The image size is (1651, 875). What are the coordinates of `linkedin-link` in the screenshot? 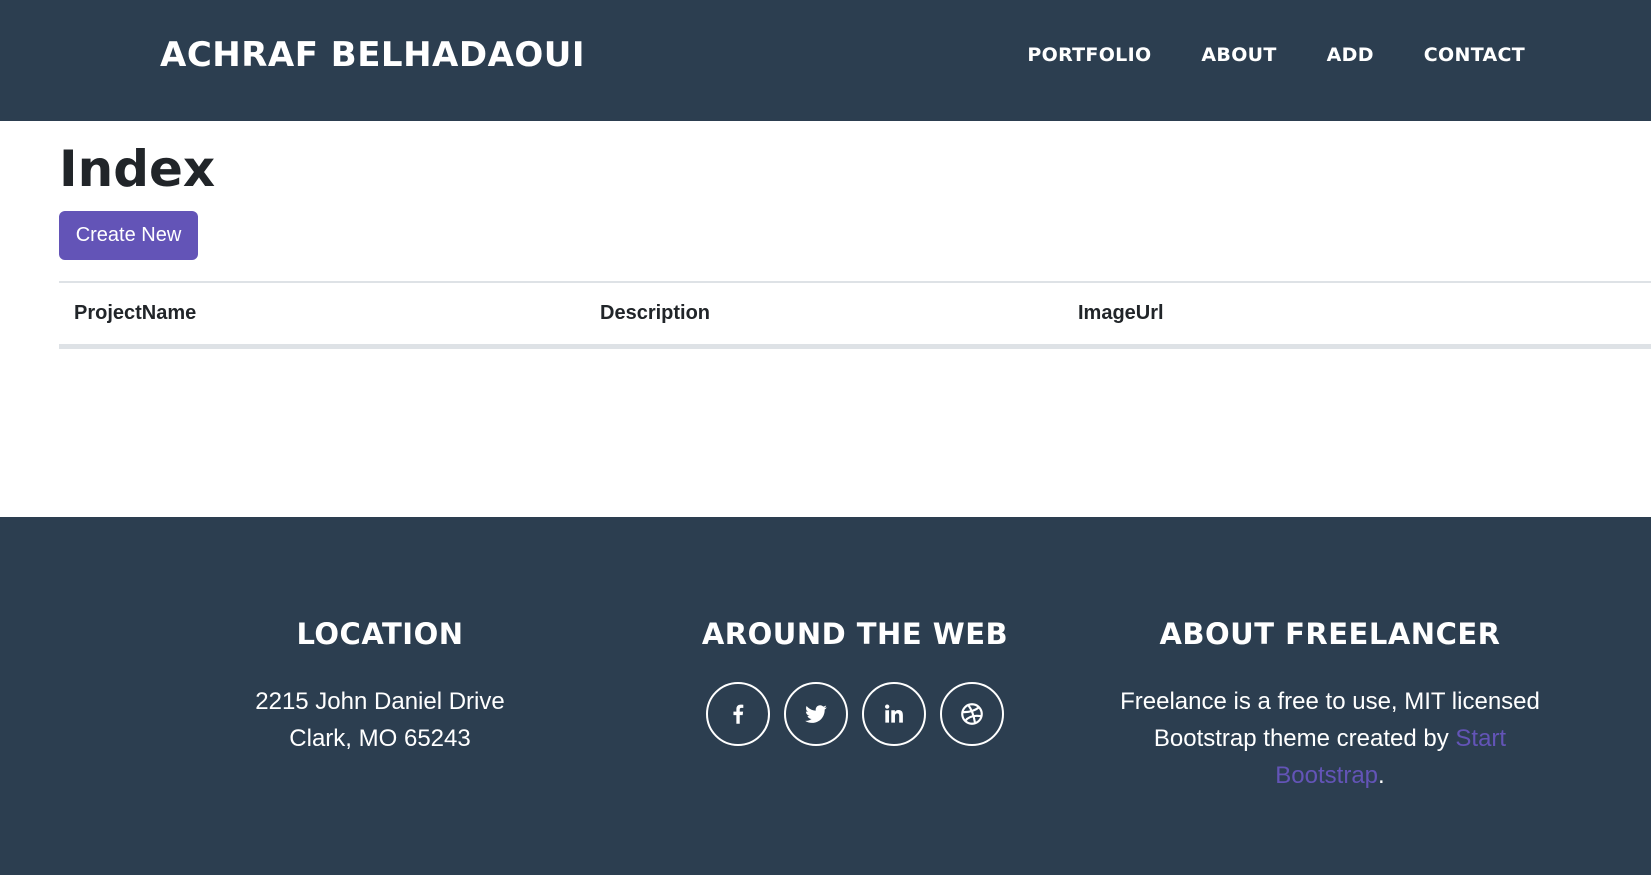 It's located at (894, 714).